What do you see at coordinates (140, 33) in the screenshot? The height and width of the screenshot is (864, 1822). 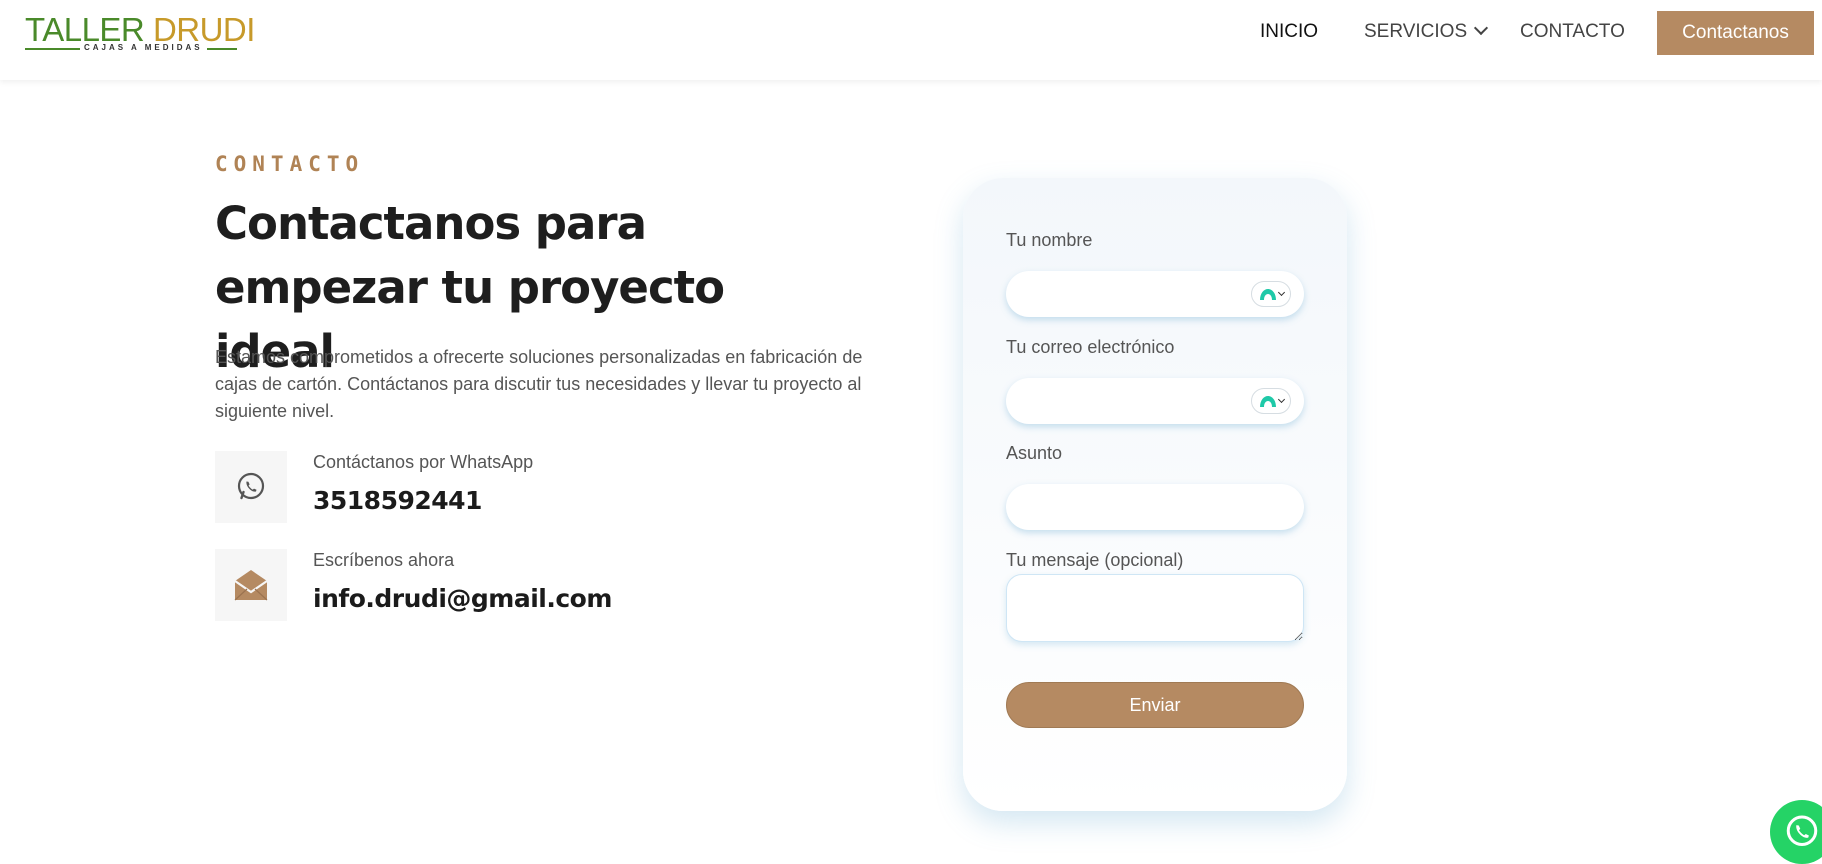 I see `taller-drudi-logo: TALLER DRUDI CAJAS A MEDIDAS` at bounding box center [140, 33].